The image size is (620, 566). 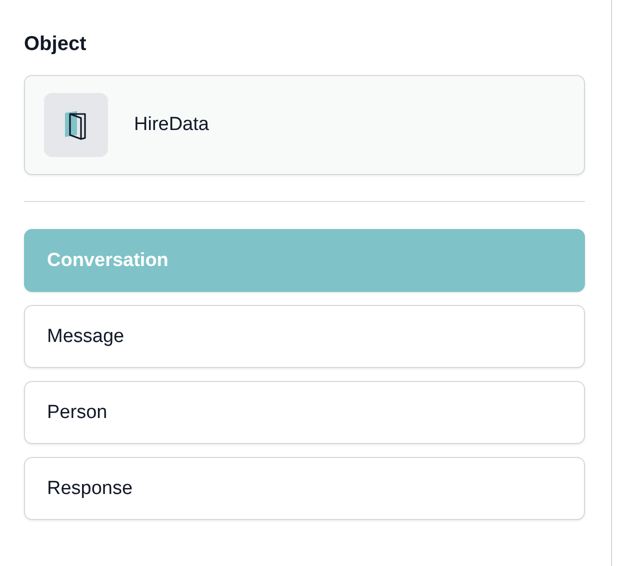 I want to click on section-title: Object, so click(x=56, y=44).